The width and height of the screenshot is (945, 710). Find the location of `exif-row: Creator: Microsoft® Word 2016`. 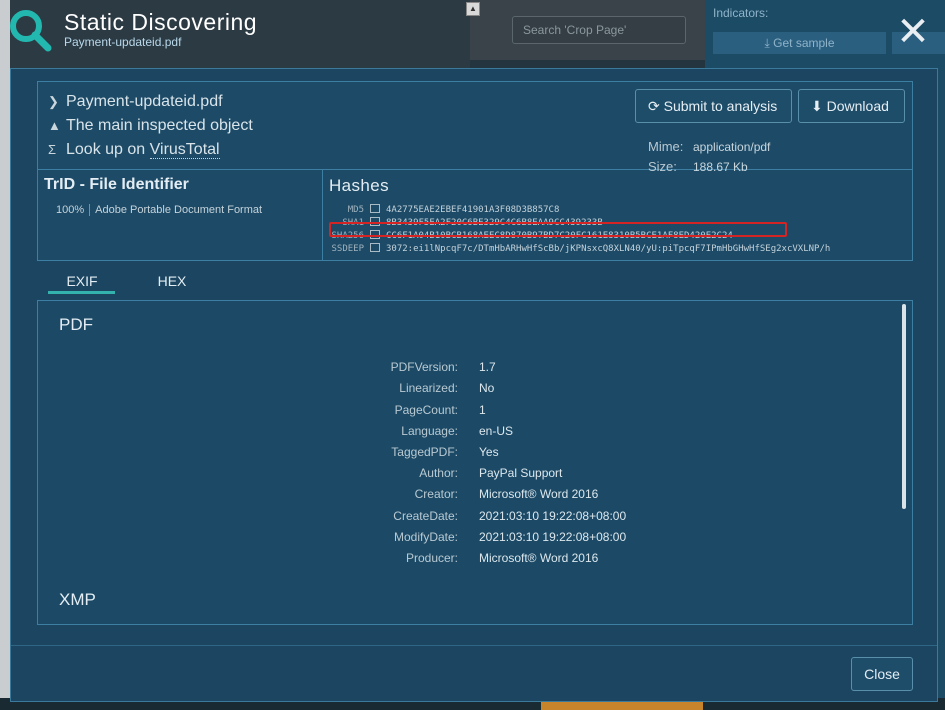

exif-row: Creator: Microsoft® Word 2016 is located at coordinates (468, 495).